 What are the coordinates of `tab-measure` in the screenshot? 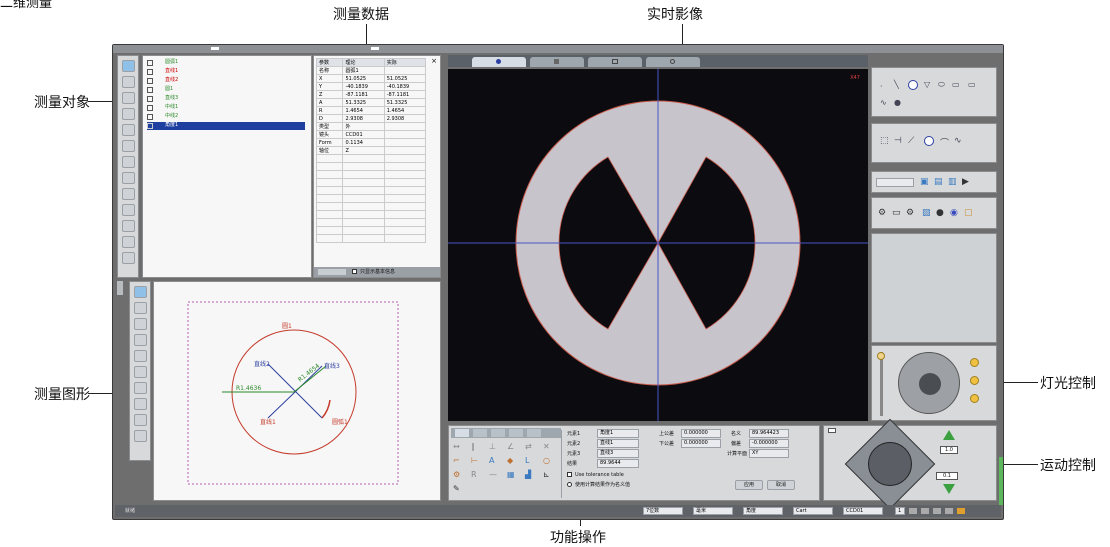 It's located at (557, 62).